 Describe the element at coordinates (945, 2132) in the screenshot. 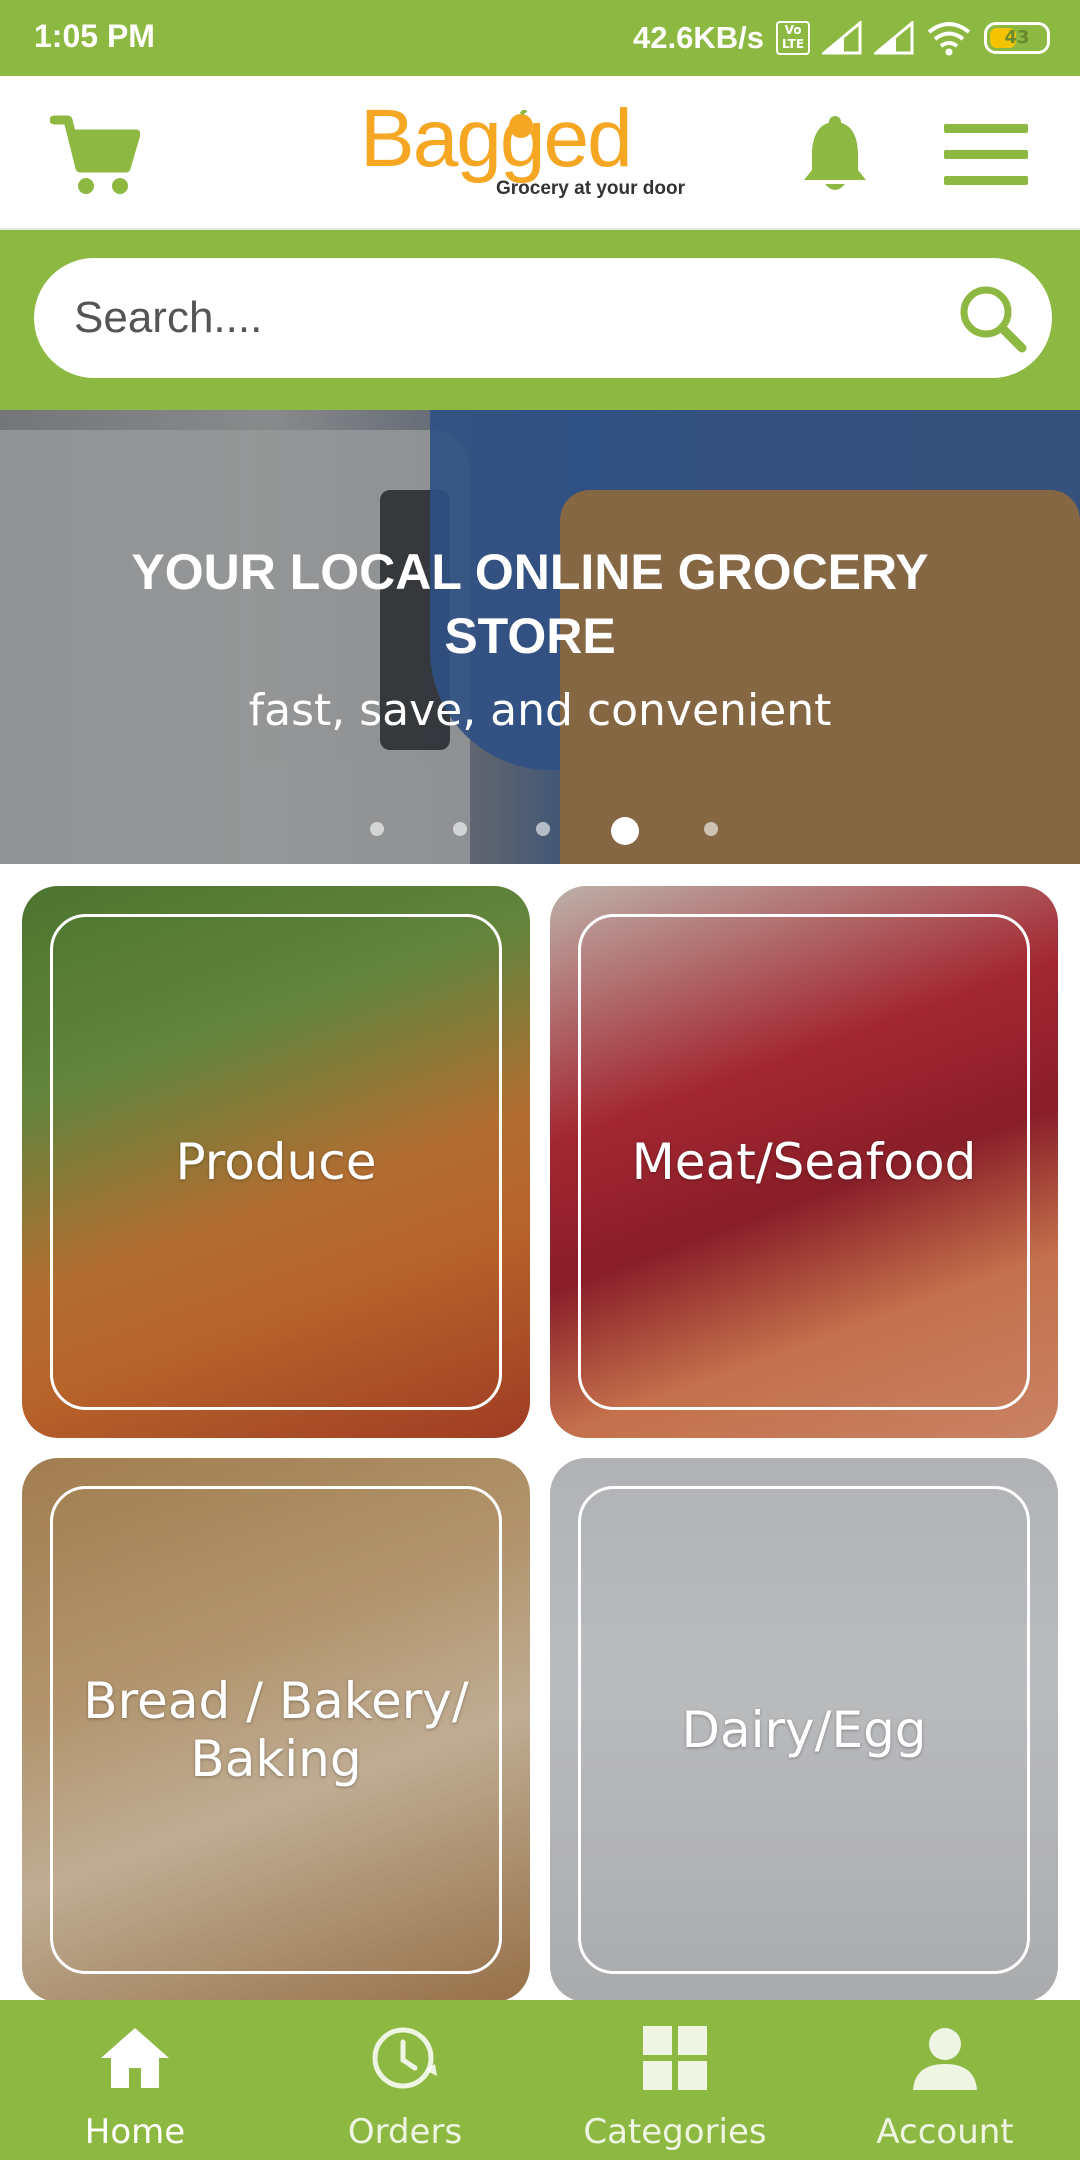

I see `nav-label: Account` at that location.